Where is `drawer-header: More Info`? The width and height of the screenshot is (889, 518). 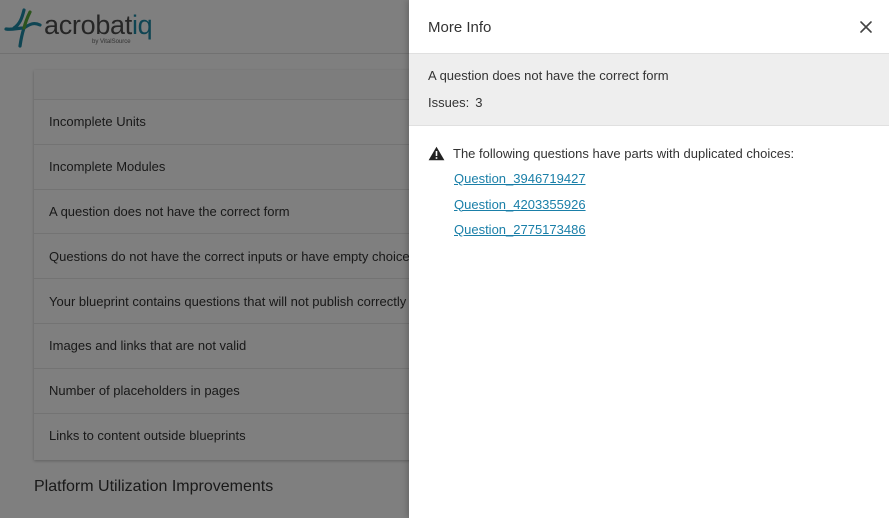 drawer-header: More Info is located at coordinates (649, 27).